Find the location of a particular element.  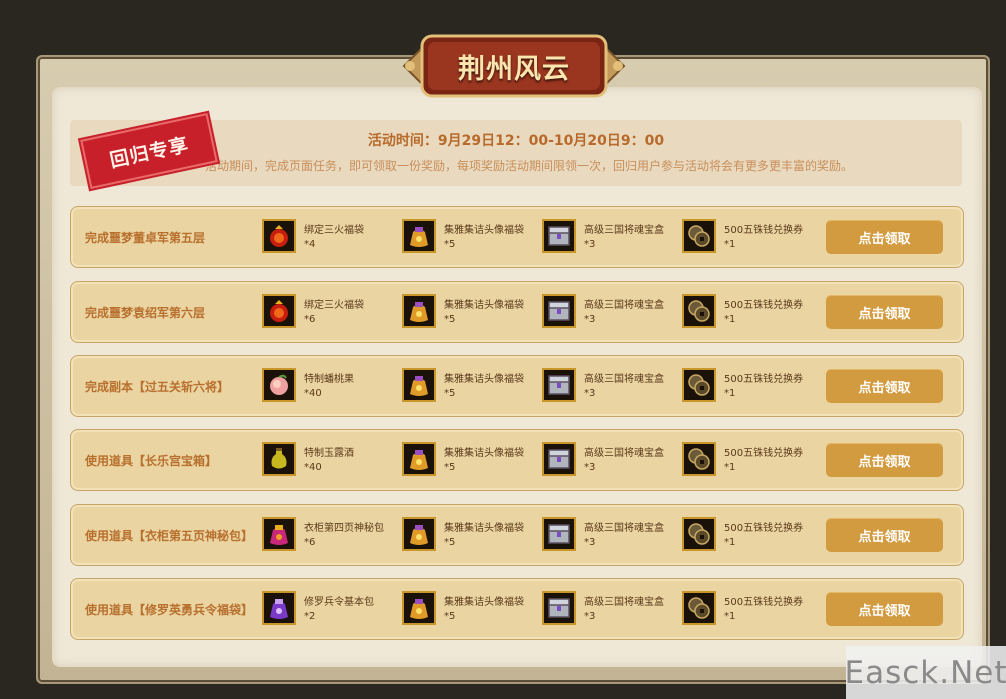

reward-item: 特制蟠桃果 *40 is located at coordinates (332, 387).